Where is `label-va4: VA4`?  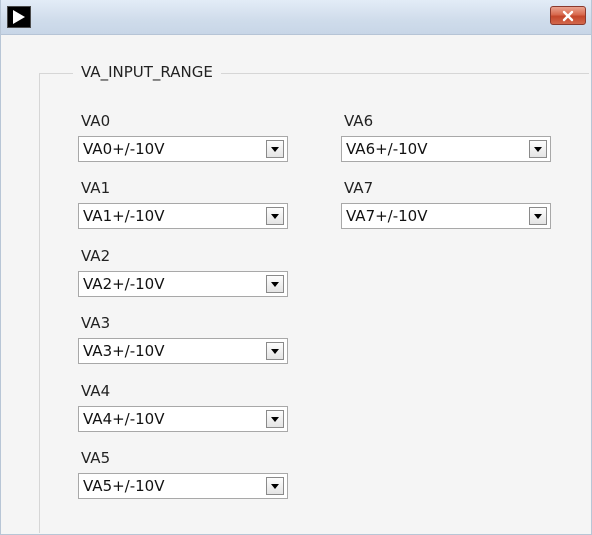
label-va4: VA4 is located at coordinates (96, 391).